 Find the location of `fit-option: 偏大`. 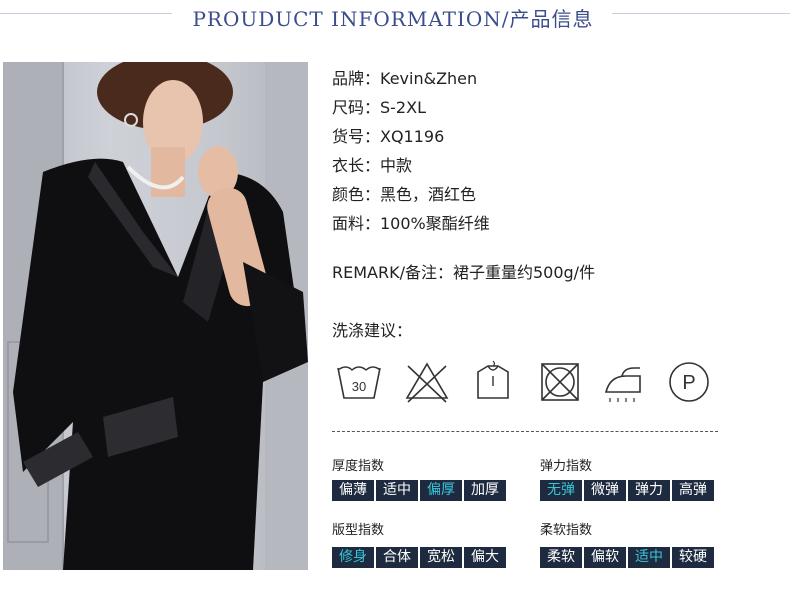

fit-option: 偏大 is located at coordinates (485, 557).